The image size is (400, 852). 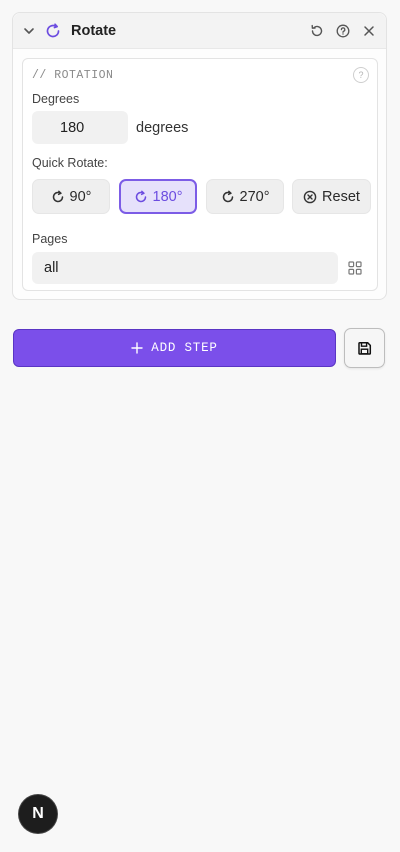 I want to click on x-circle-icon, so click(x=310, y=196).